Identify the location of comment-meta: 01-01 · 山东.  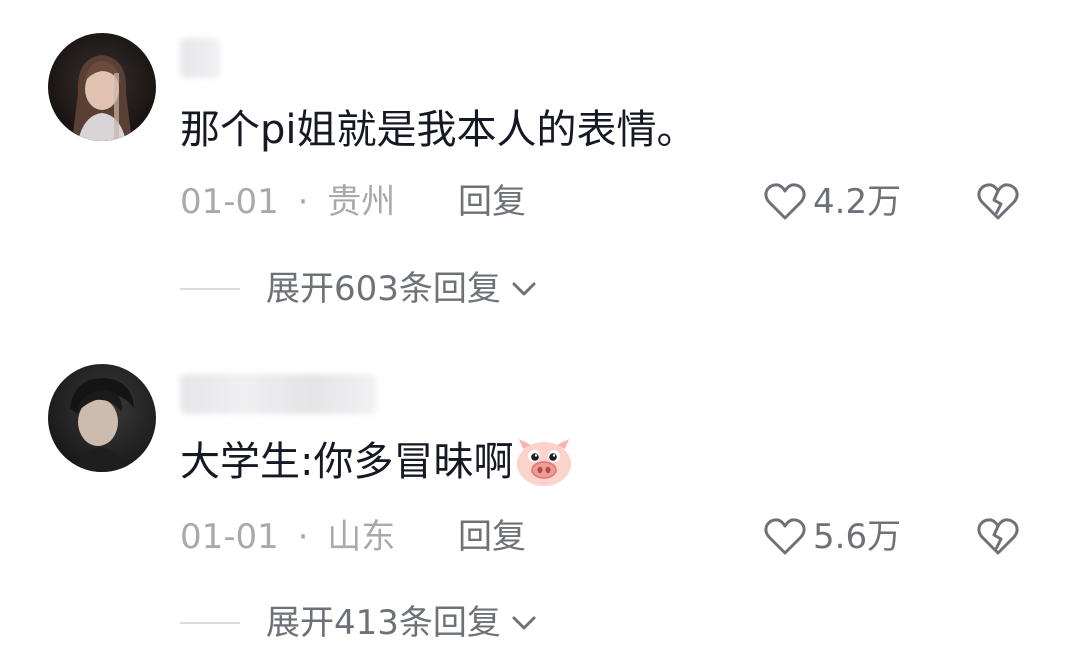
(287, 537).